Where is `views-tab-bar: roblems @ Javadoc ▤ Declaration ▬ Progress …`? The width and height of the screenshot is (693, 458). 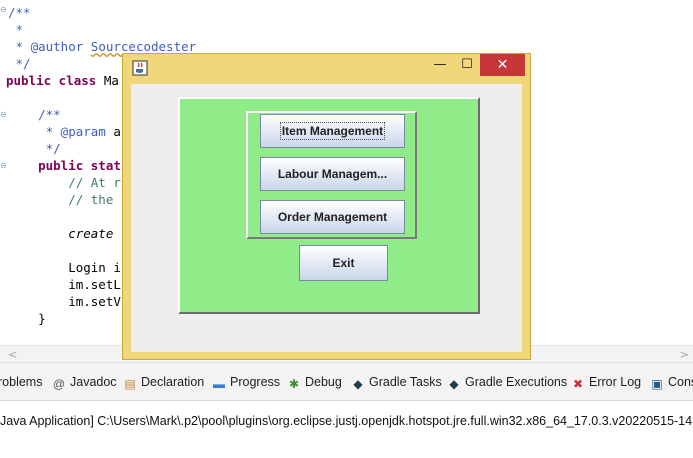
views-tab-bar: roblems @ Javadoc ▤ Declaration ▬ Progress … is located at coordinates (346, 381).